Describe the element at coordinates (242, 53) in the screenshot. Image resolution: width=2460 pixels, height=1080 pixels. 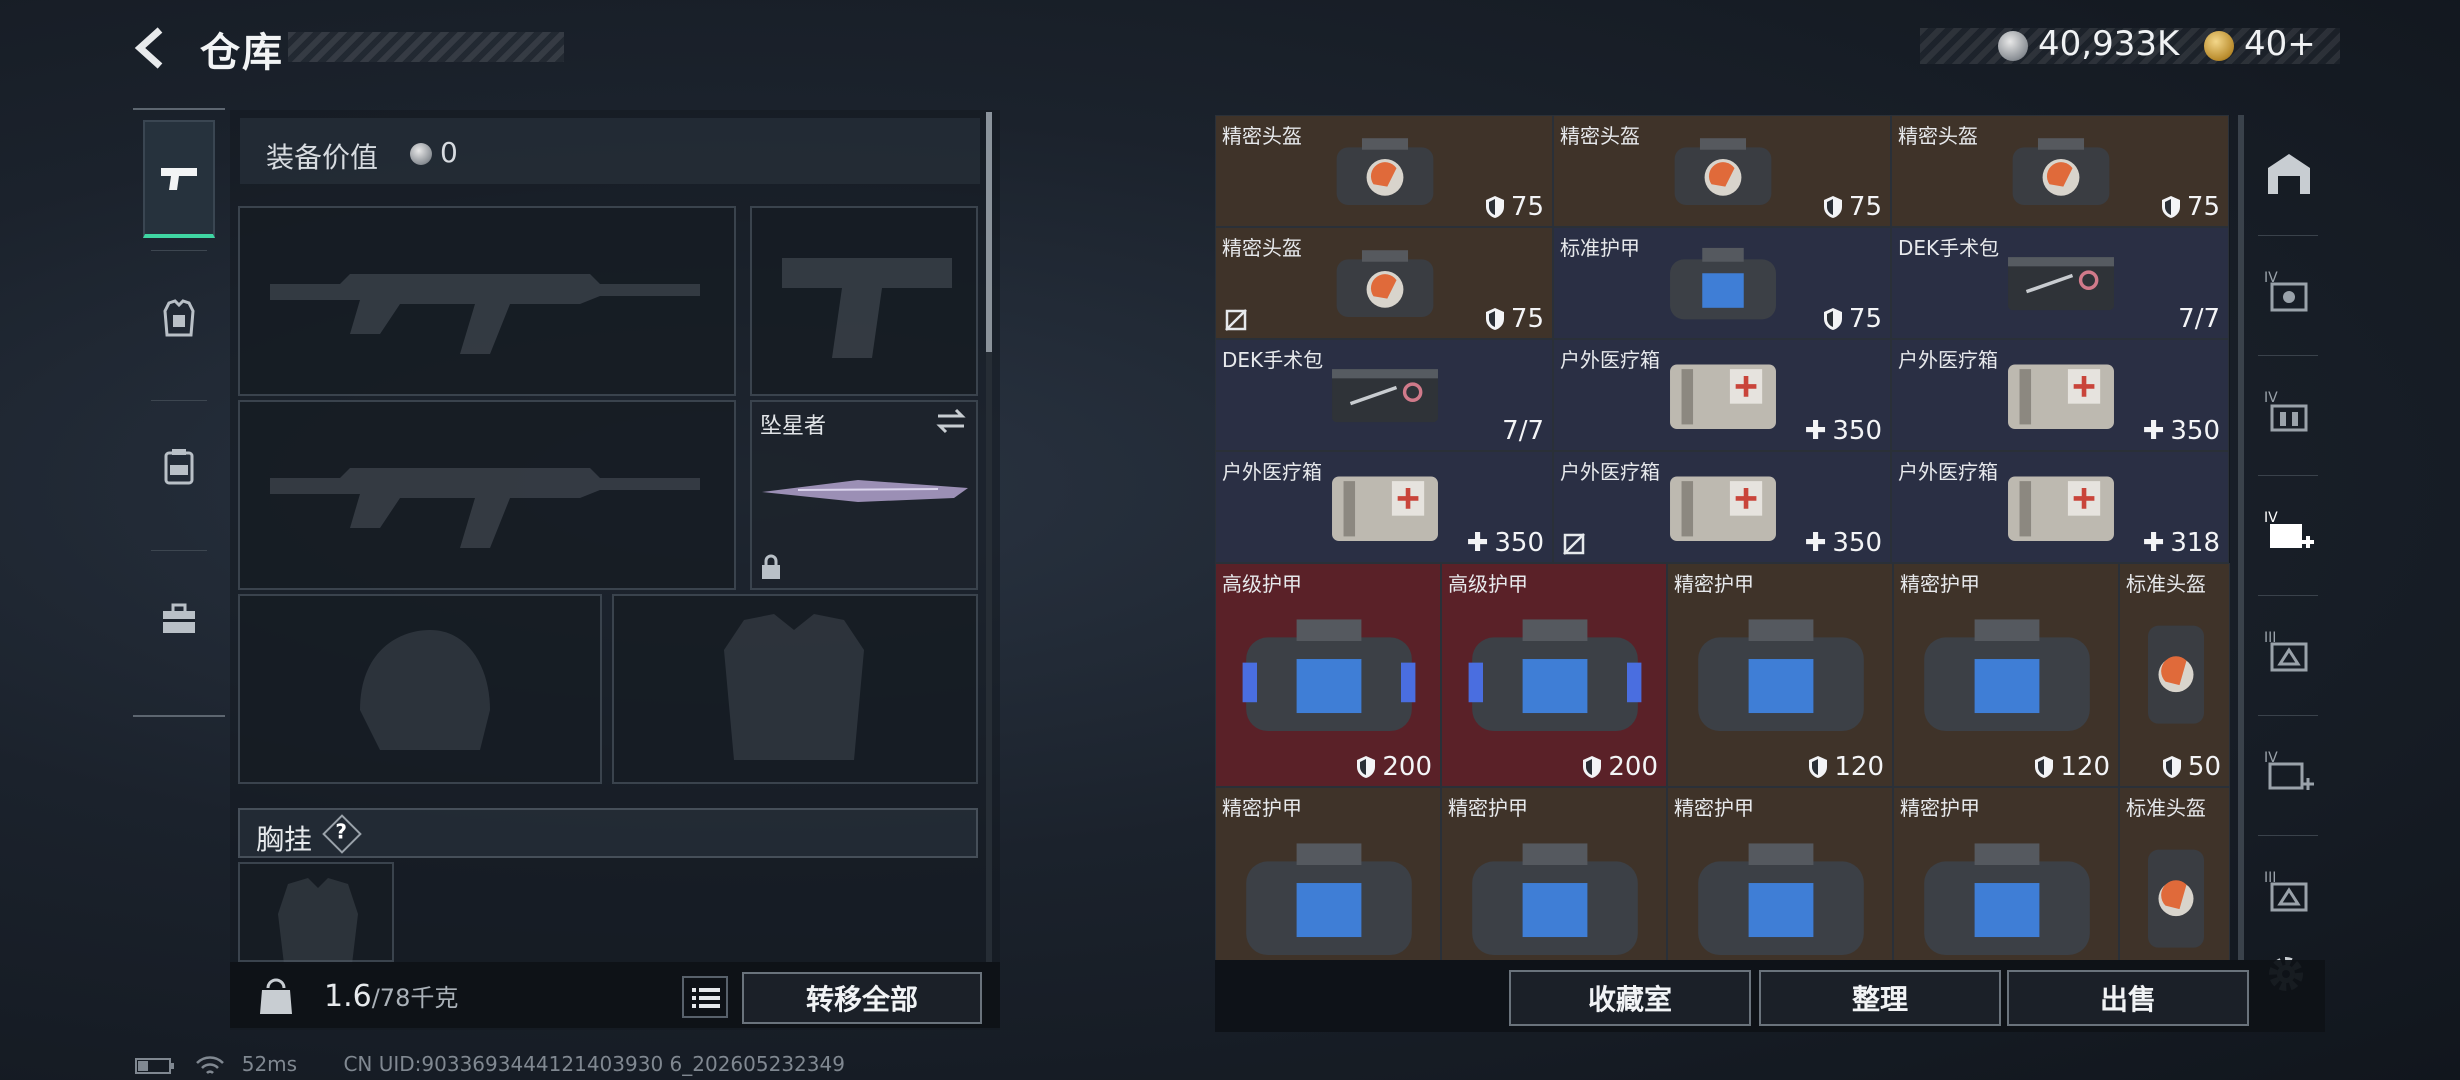
I see `page-title: 仓库` at that location.